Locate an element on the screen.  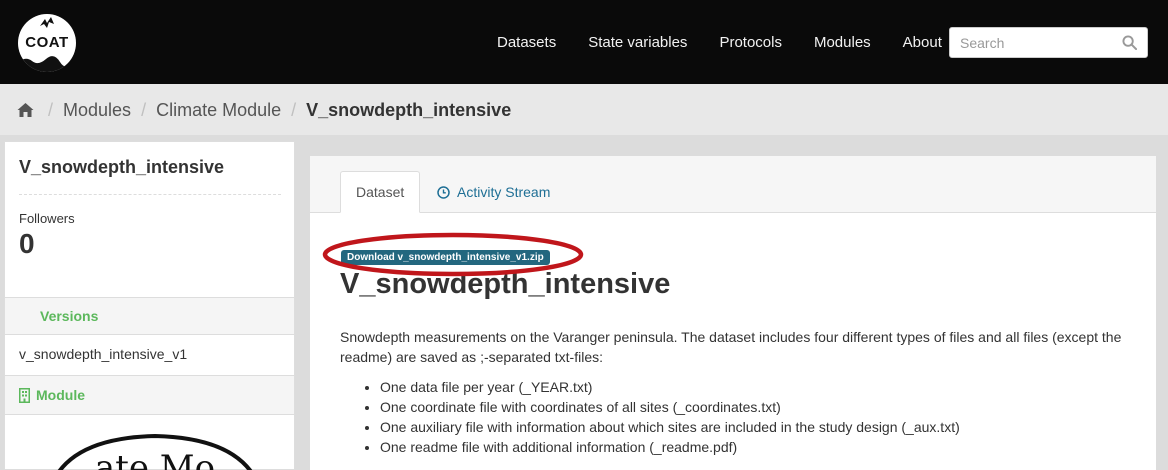
logo-text: COAT is located at coordinates (47, 42).